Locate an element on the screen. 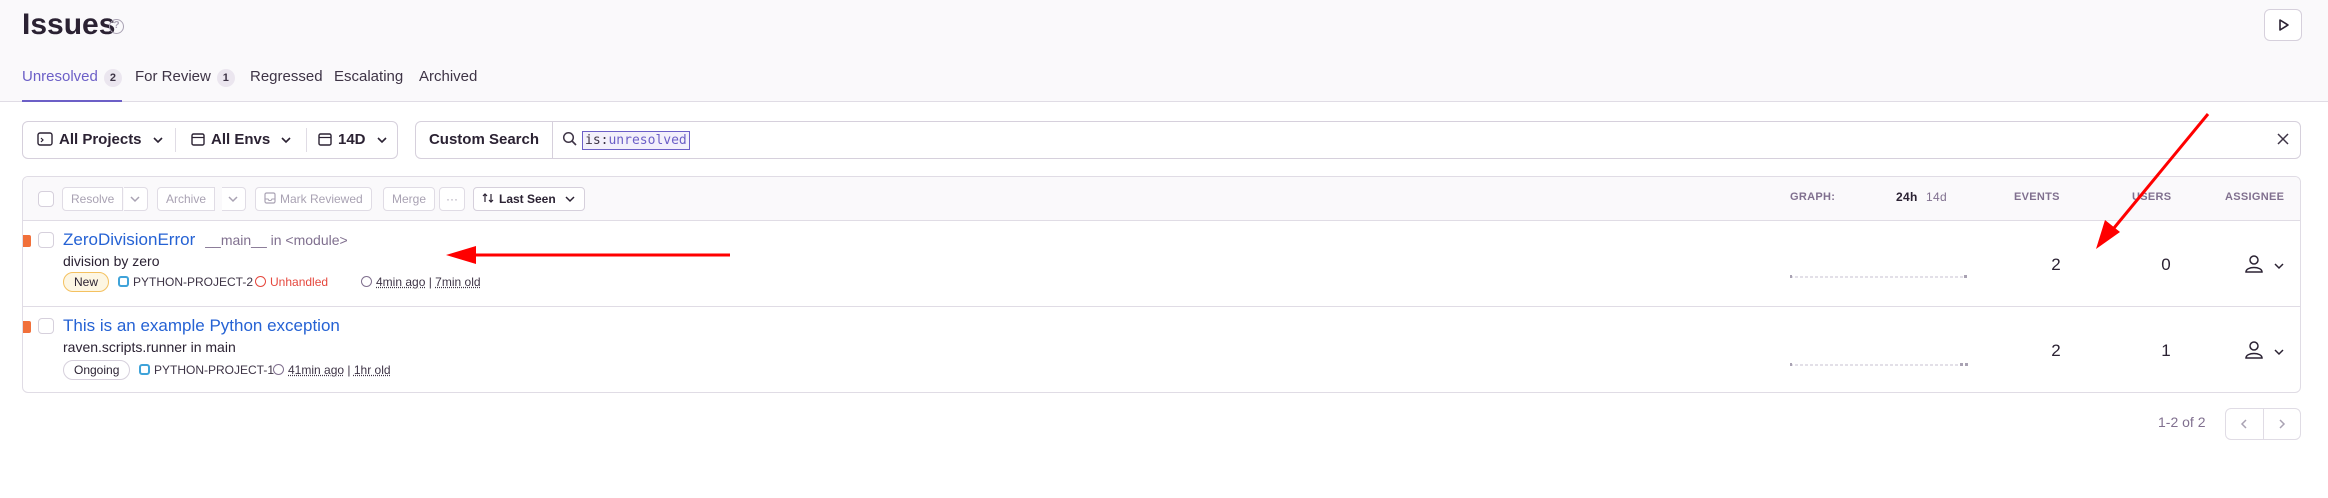 This screenshot has height=498, width=2328. last-seen: 4min ago is located at coordinates (401, 282).